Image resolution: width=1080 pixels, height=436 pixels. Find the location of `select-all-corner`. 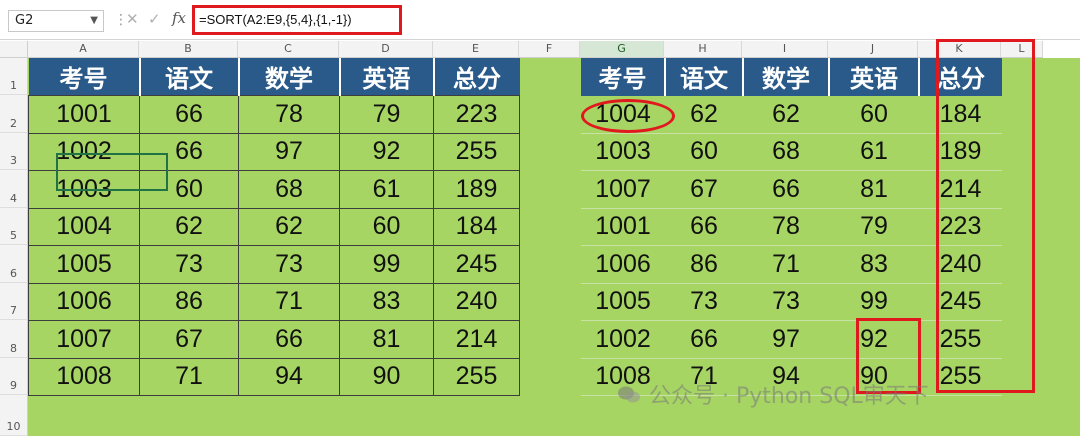

select-all-corner is located at coordinates (14, 49).